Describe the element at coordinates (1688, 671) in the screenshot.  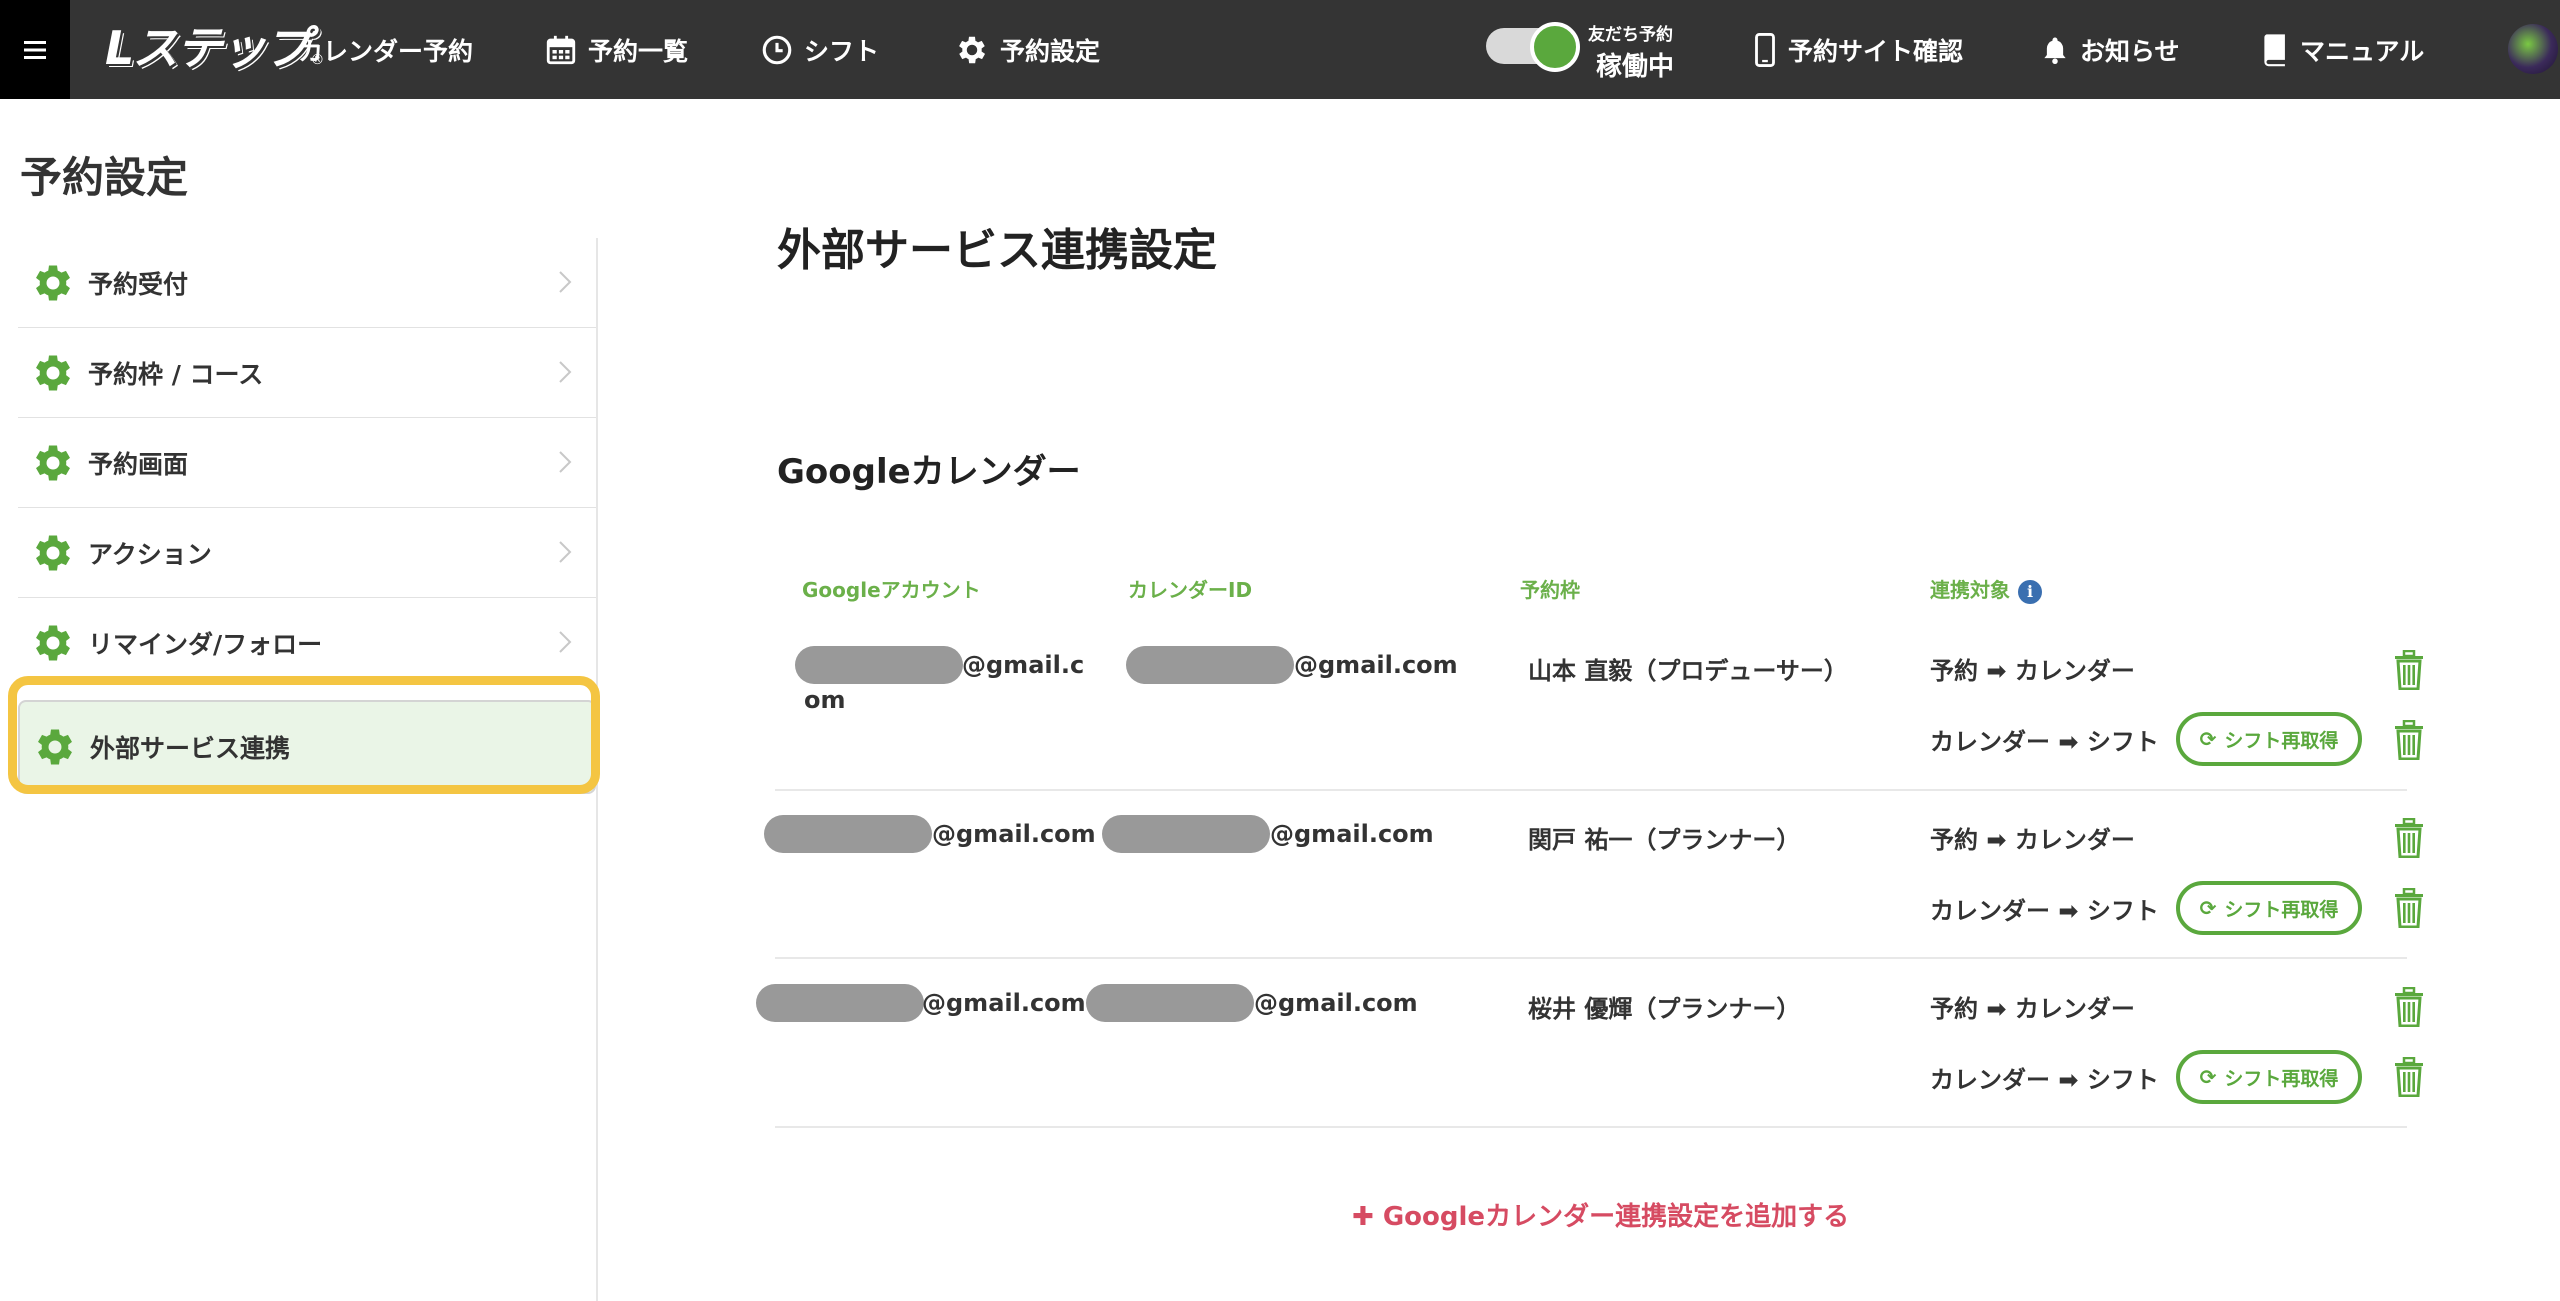
I see `slot-name: 山本 直毅（プロデューサー）` at that location.